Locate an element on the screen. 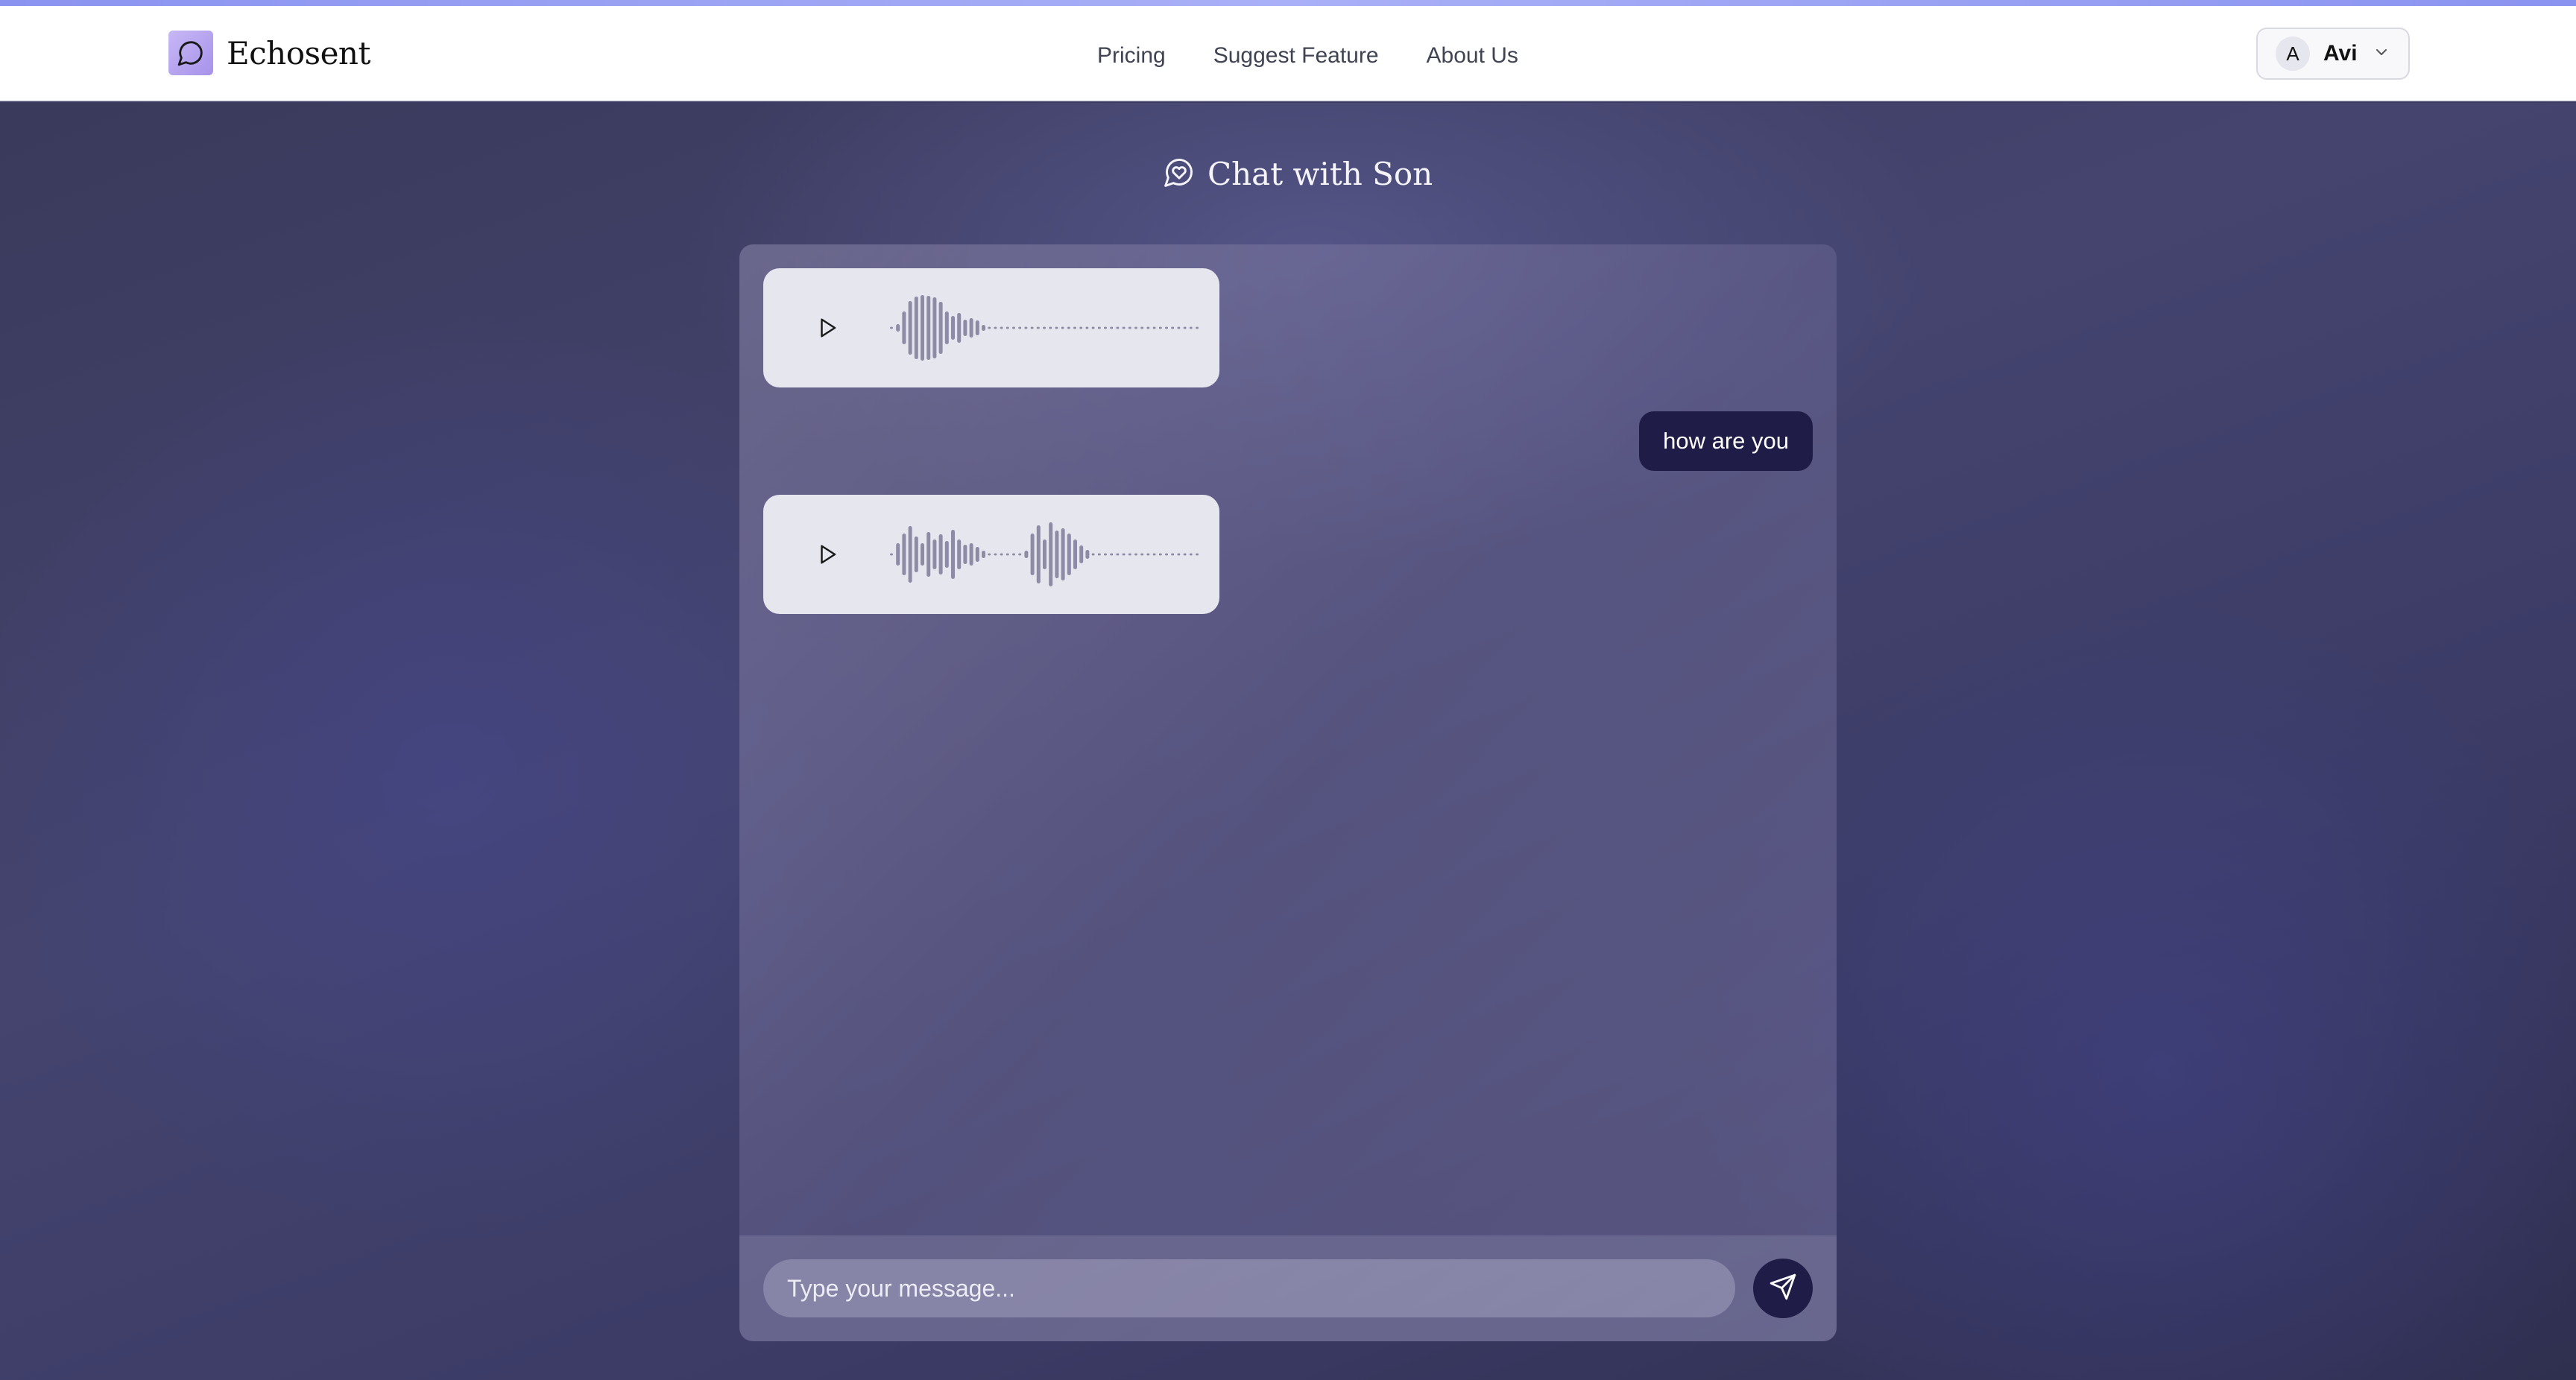 Image resolution: width=2576 pixels, height=1380 pixels. audio-message is located at coordinates (991, 328).